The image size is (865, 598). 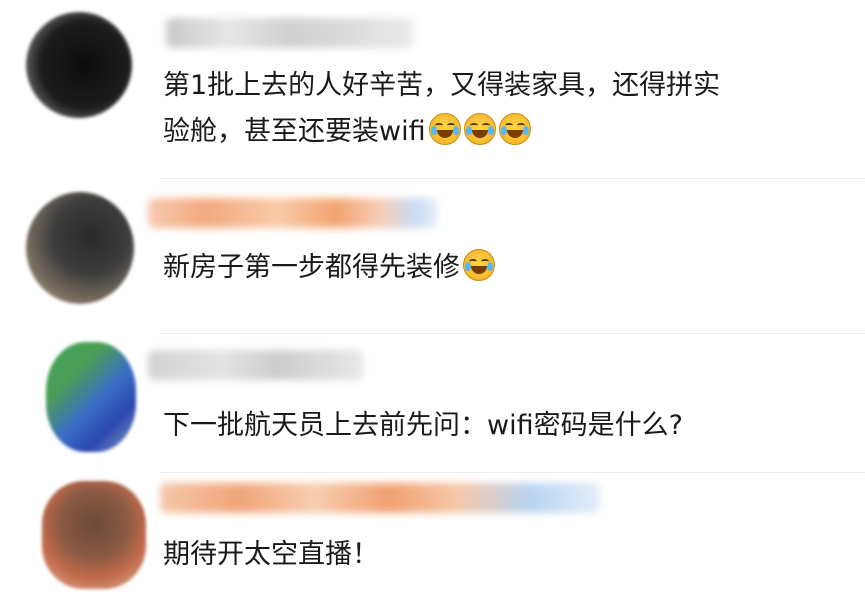 What do you see at coordinates (512, 178) in the screenshot?
I see `divider` at bounding box center [512, 178].